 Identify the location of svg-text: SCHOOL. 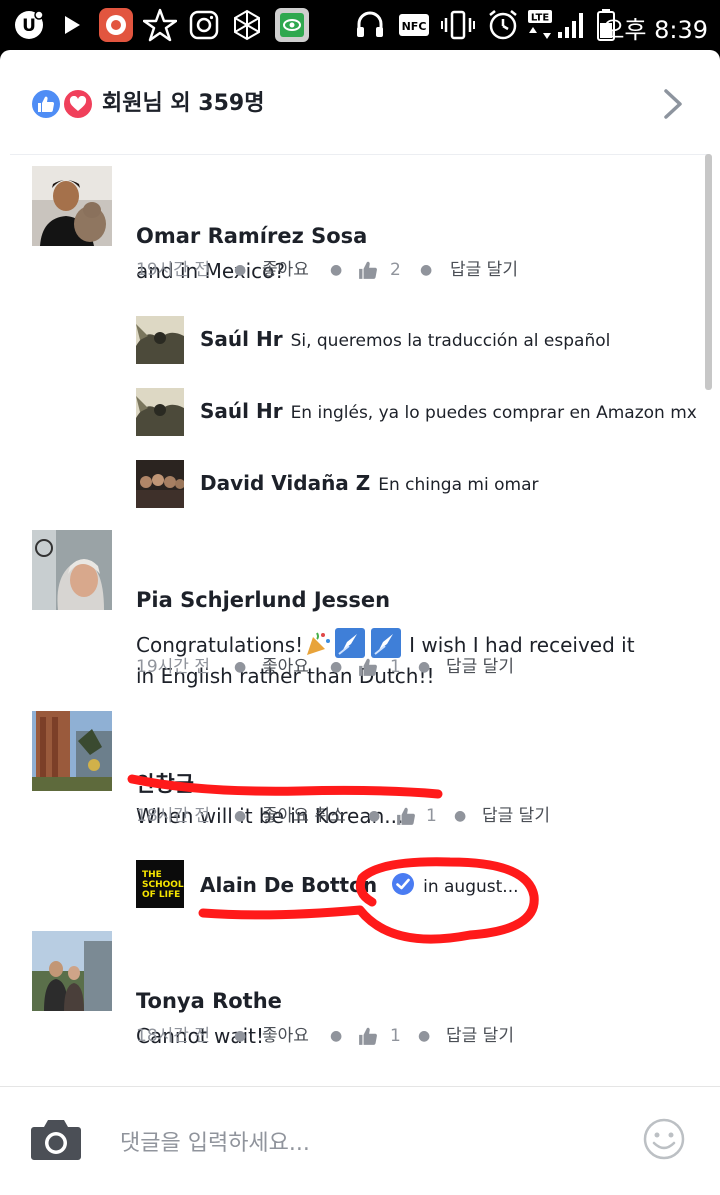
(163, 885).